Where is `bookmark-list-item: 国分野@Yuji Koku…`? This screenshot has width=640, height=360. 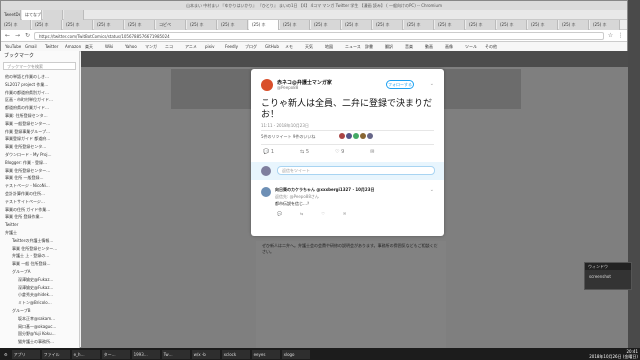
bookmark-list-item: 国分野@Yuji Koku… is located at coordinates (39, 334).